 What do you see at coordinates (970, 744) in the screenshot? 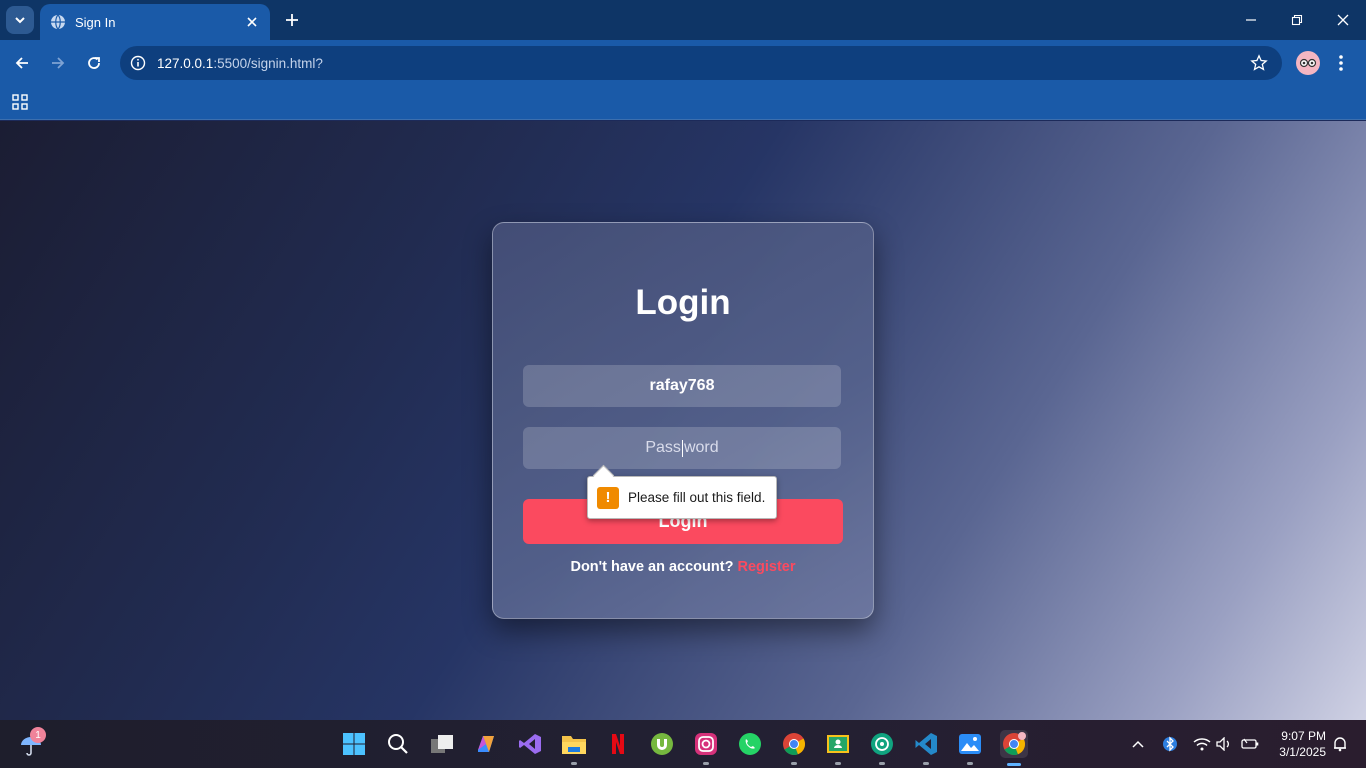
I see `photos-icon` at bounding box center [970, 744].